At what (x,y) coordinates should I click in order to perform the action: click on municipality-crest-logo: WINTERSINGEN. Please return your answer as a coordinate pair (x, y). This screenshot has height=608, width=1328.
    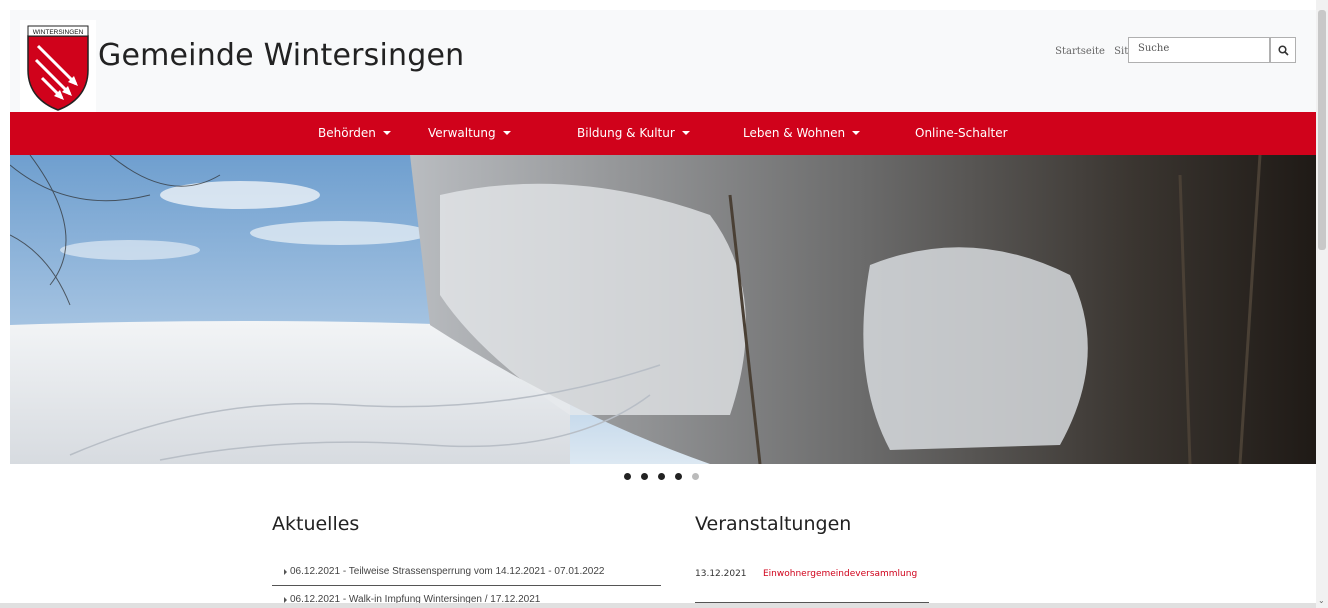
    Looking at the image, I should click on (58, 66).